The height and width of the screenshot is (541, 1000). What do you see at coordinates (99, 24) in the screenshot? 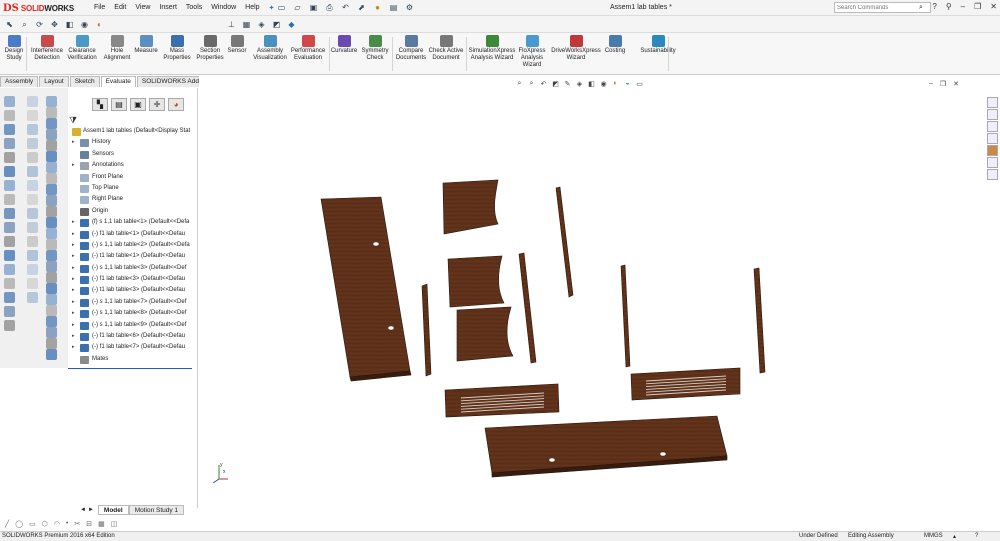
I see `appearance-icon: ◐` at bounding box center [99, 24].